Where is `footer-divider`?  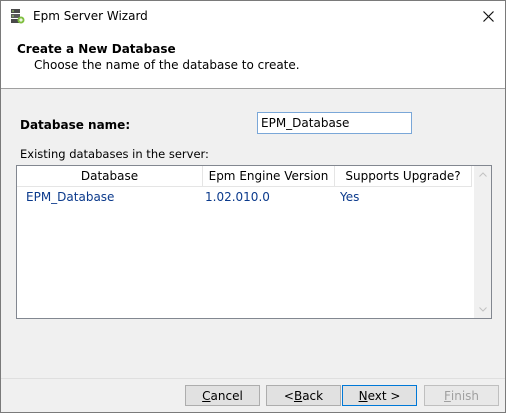
footer-divider is located at coordinates (253, 378).